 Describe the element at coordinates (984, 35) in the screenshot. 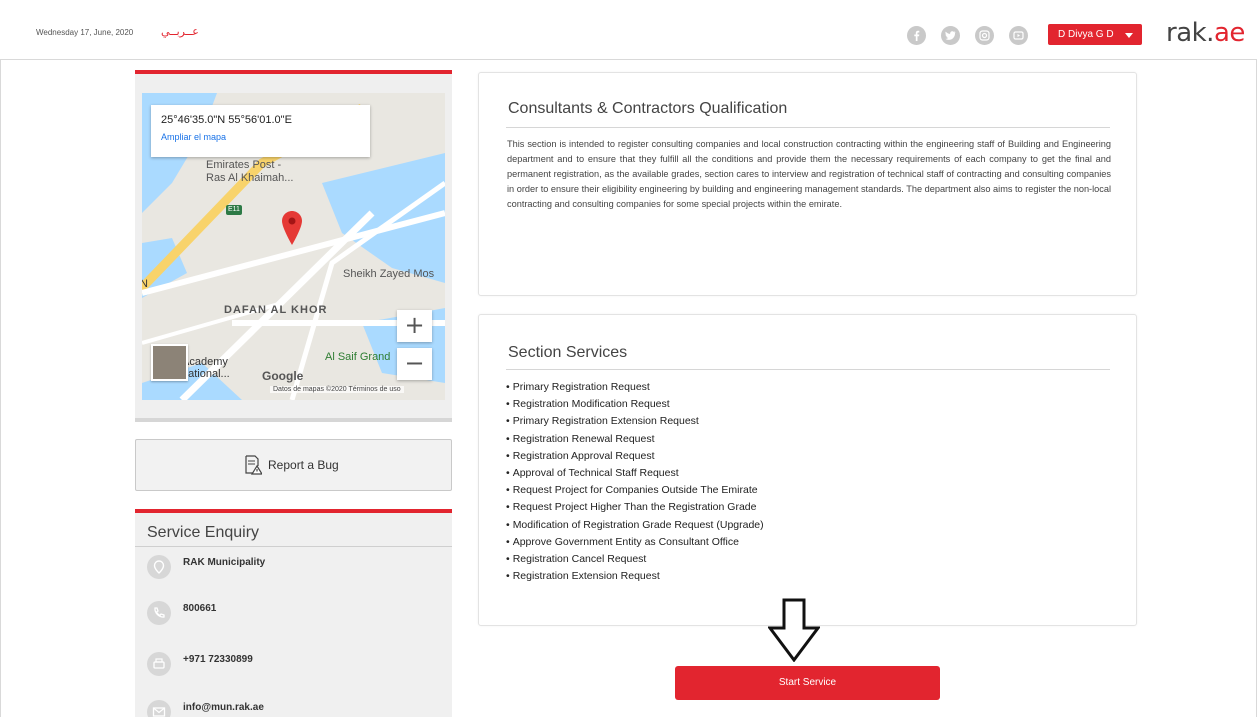

I see `instagram-icon` at that location.